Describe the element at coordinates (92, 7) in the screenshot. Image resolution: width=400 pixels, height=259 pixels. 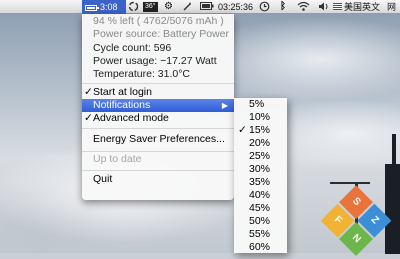
I see `battery-icon` at that location.